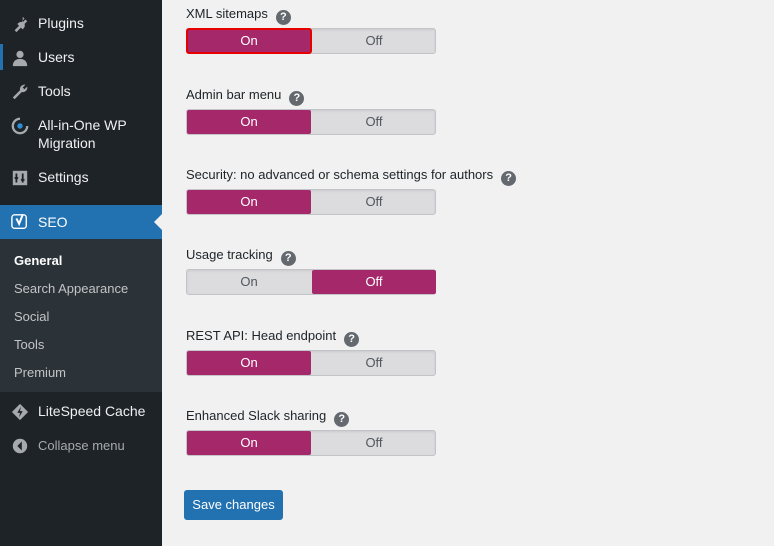 This screenshot has width=774, height=546. I want to click on sidebar-item-tools: Tools, so click(81, 92).